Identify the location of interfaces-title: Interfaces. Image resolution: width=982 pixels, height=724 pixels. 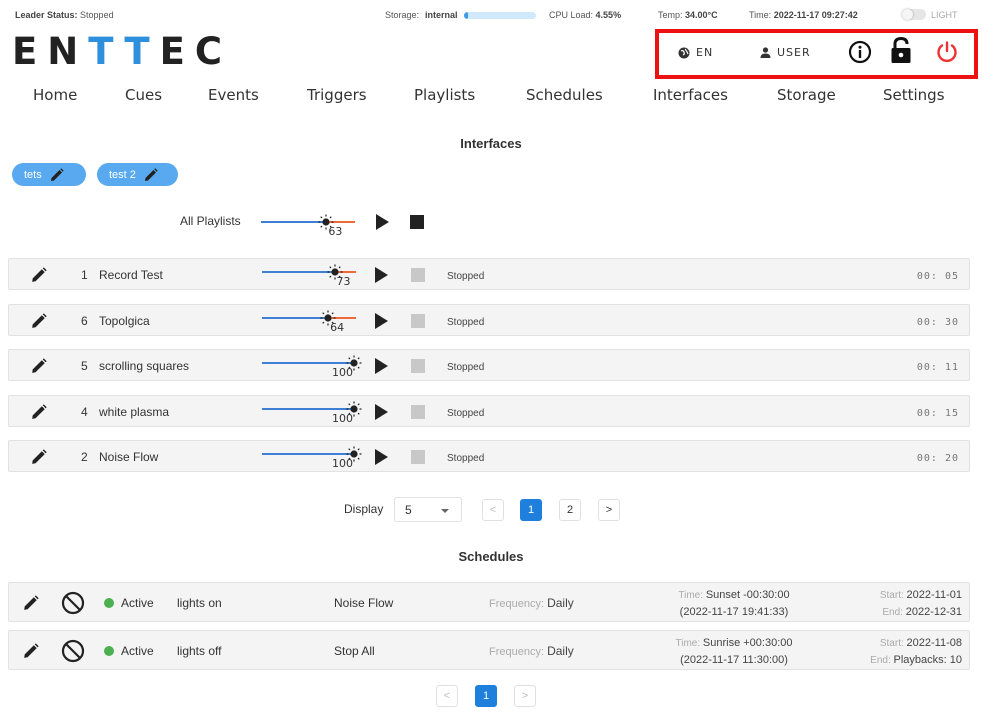
(491, 143).